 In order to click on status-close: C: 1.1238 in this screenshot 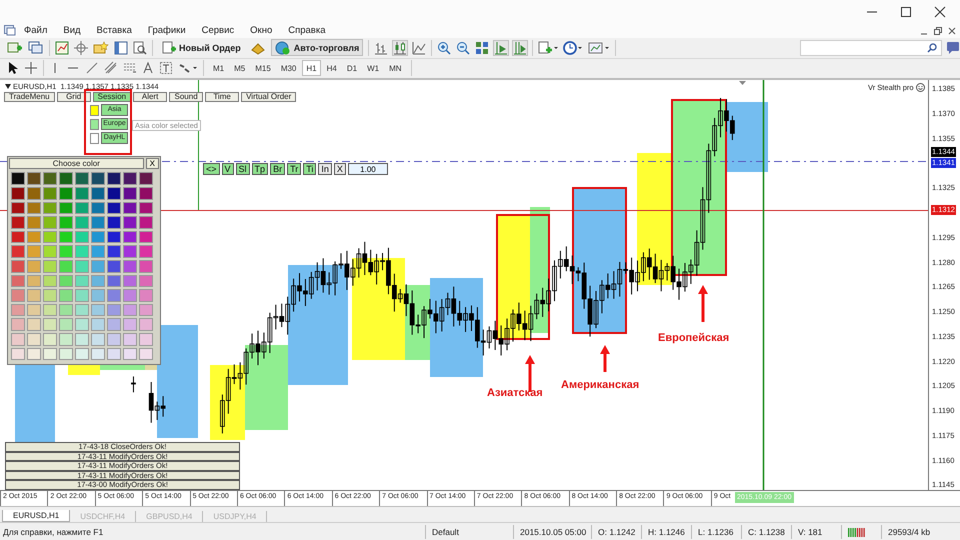, I will do `click(766, 531)`.